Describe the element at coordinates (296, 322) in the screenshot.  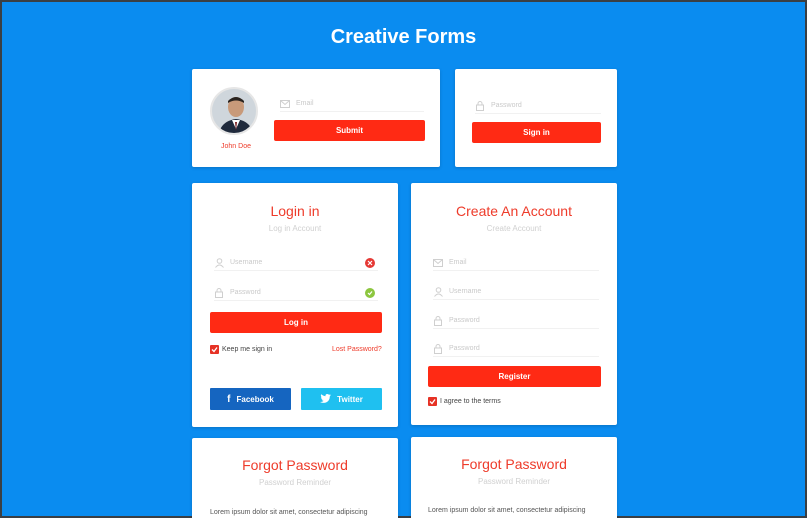
I see `login-button: Log in` at that location.